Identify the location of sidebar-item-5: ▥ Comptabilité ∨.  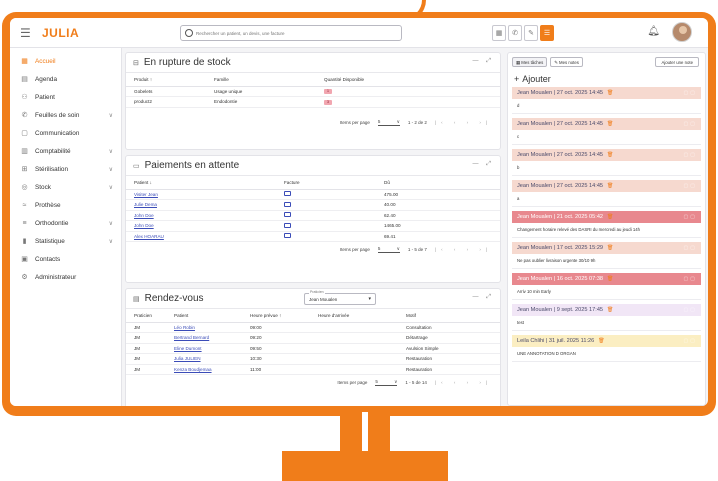
(65, 151).